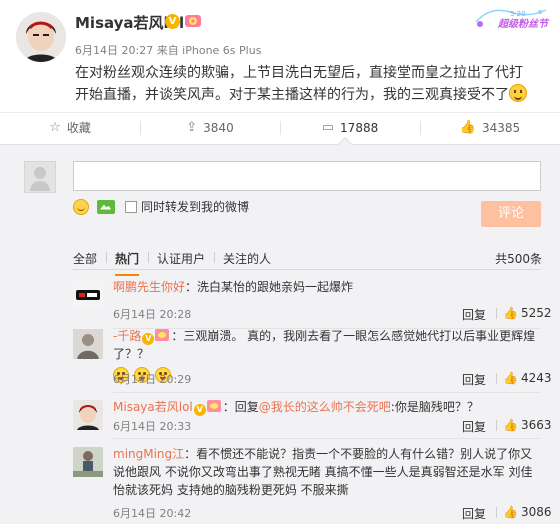  Describe the element at coordinates (192, 127) in the screenshot. I see `repost-icon: ⇪` at that location.